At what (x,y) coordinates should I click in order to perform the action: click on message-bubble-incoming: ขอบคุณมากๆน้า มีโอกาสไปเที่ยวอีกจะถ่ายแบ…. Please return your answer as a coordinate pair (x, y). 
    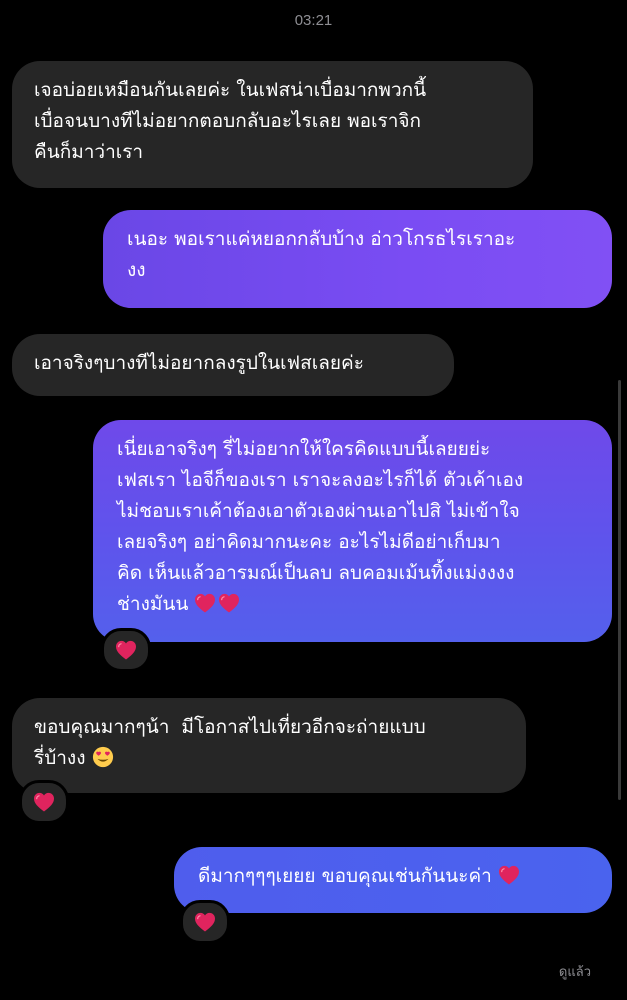
    Looking at the image, I should click on (269, 745).